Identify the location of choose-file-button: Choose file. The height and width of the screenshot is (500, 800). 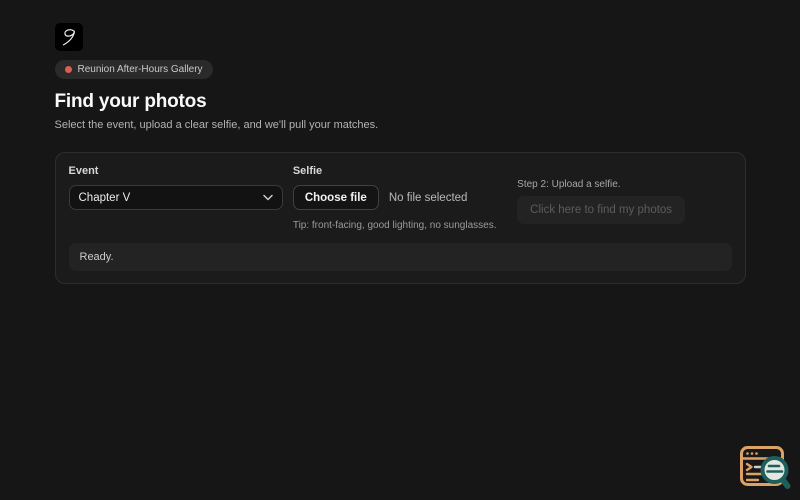
(335, 197).